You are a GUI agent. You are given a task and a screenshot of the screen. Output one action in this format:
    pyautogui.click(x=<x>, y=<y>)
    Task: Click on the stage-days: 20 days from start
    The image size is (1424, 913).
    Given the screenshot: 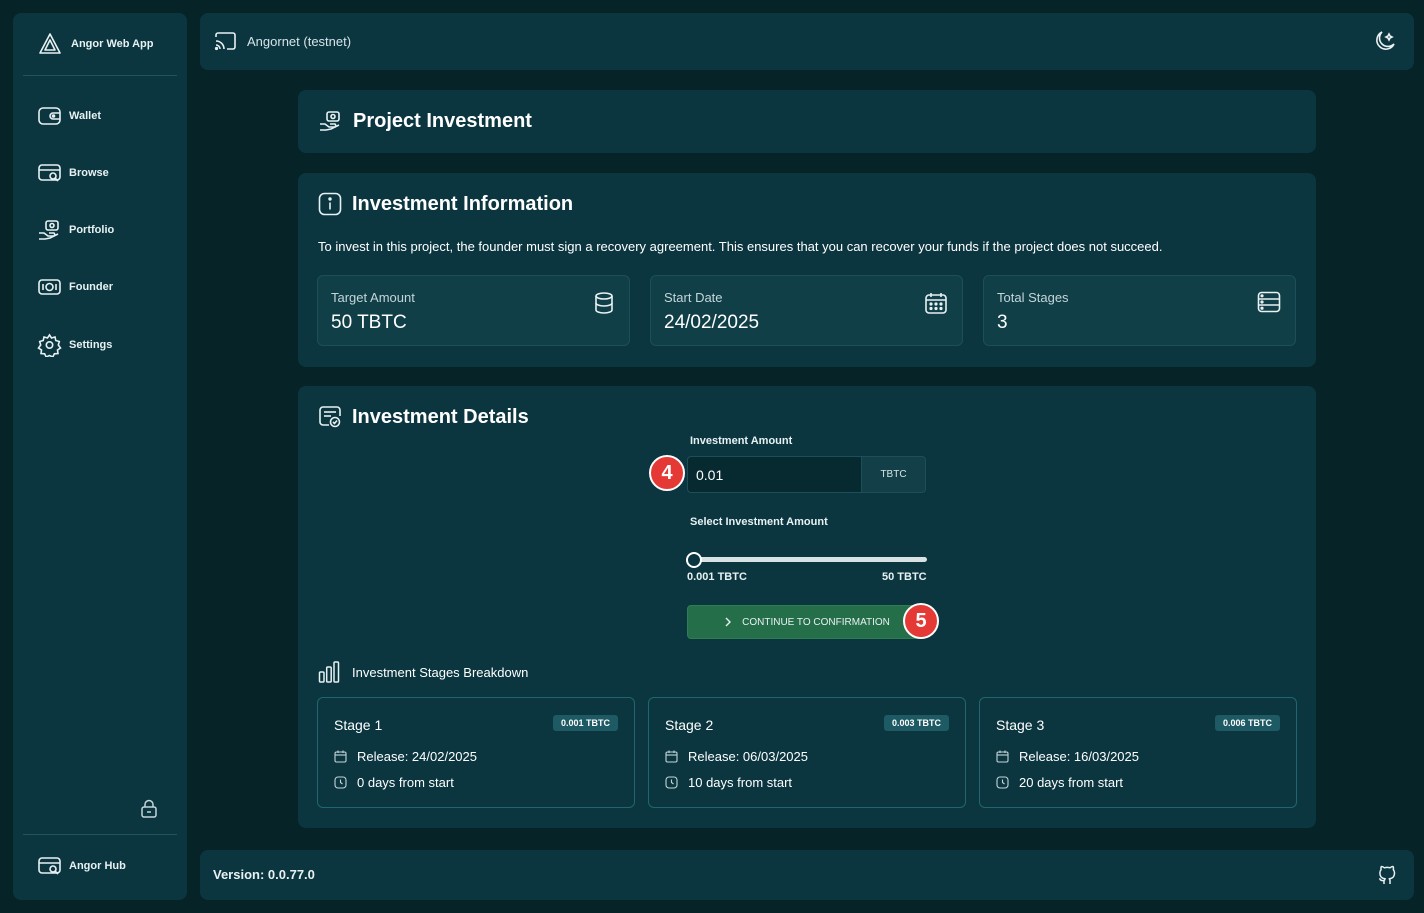 What is the action you would take?
    pyautogui.click(x=1059, y=782)
    